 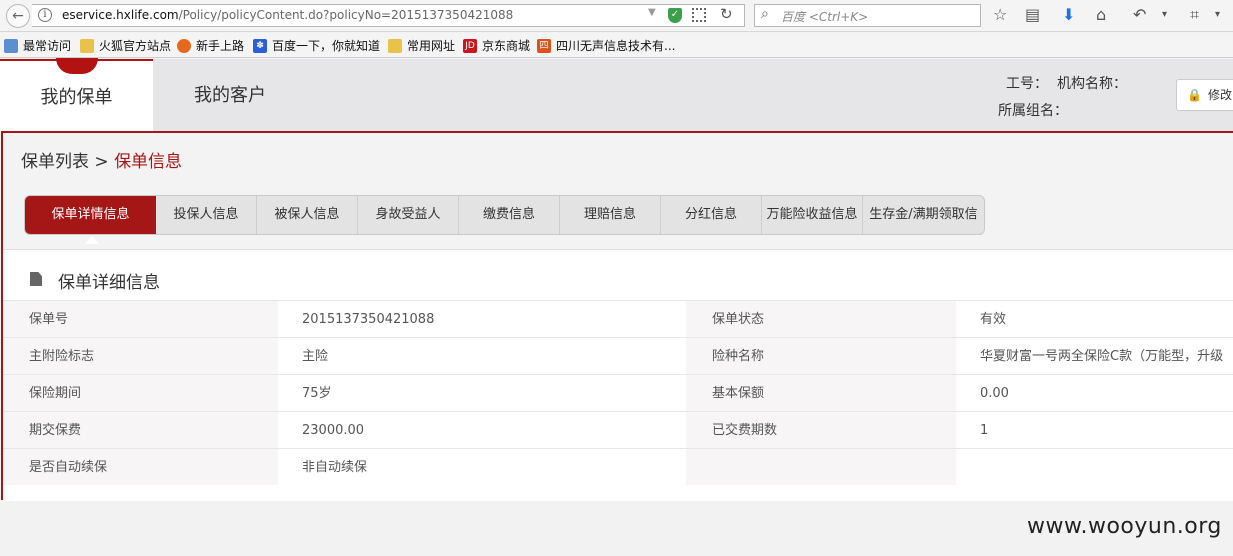 What do you see at coordinates (109, 283) in the screenshot?
I see `section-title: 保单详细信息` at bounding box center [109, 283].